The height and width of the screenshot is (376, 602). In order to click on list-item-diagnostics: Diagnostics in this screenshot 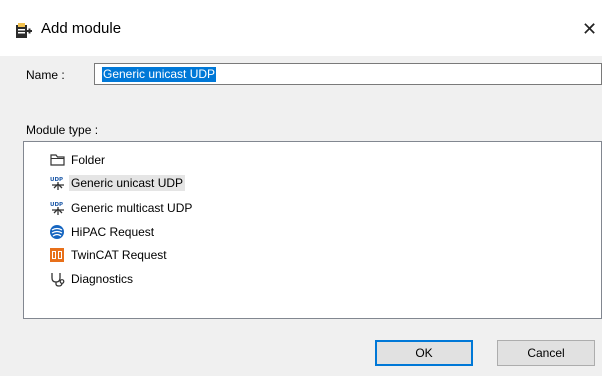, I will do `click(92, 279)`.